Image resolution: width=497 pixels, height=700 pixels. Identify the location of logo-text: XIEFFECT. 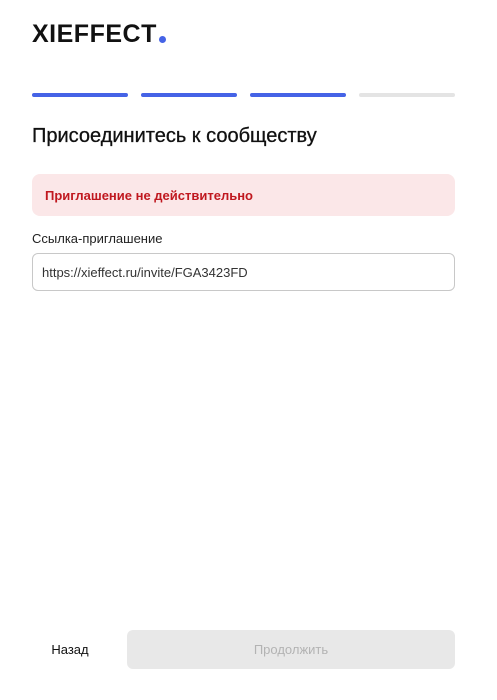
(94, 34).